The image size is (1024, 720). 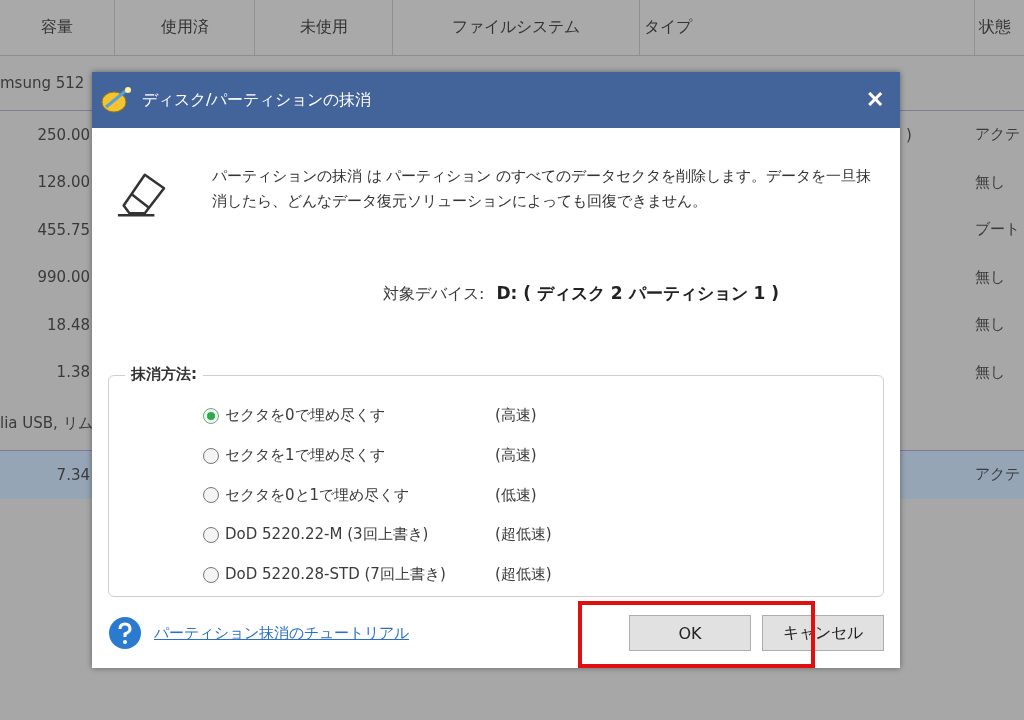 I want to click on option-label: セクタを1で埋め尽くす, so click(x=360, y=456).